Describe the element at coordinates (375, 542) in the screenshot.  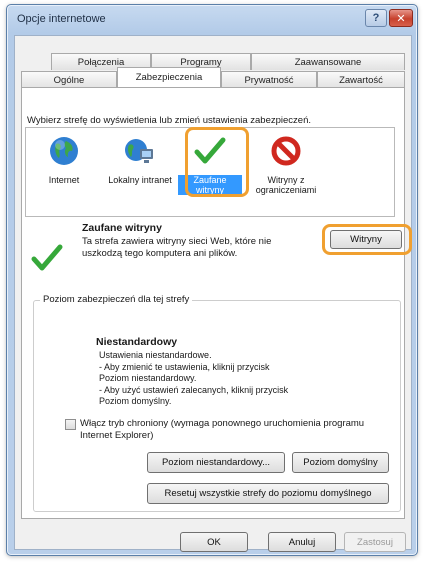
I see `apply-button: Zastosuj` at that location.